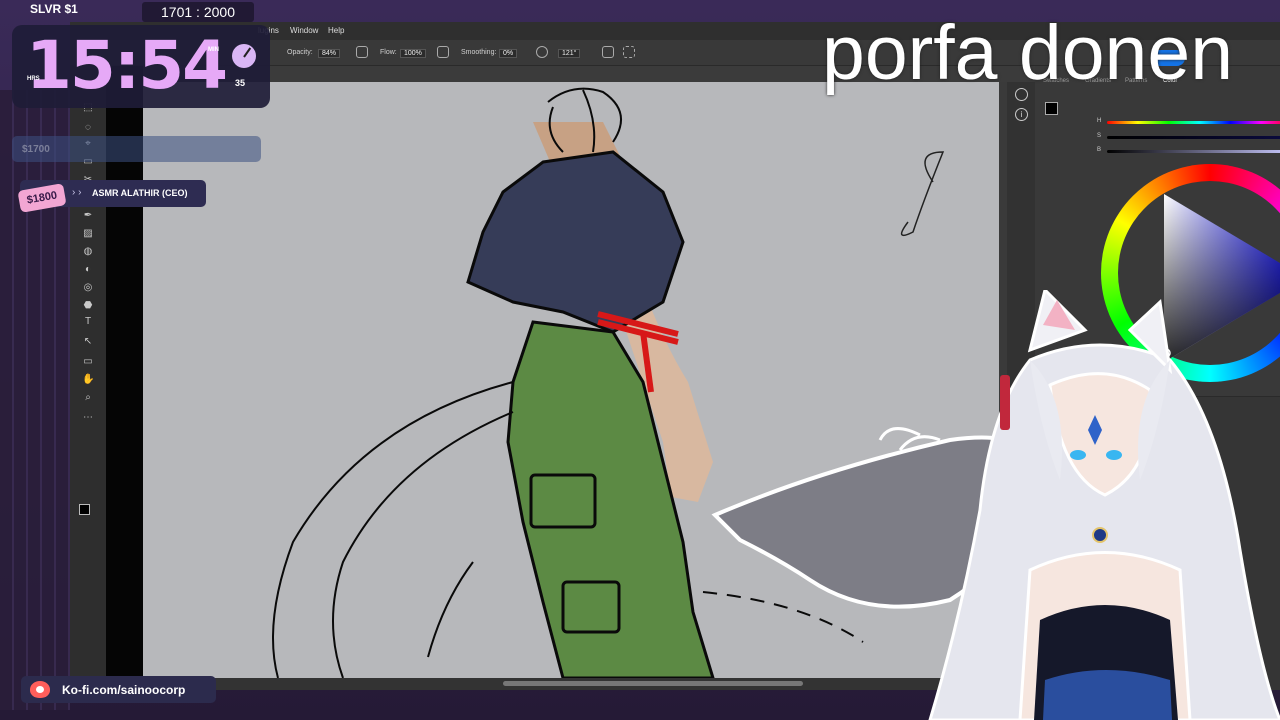  Describe the element at coordinates (388, 52) in the screenshot. I see `flow-label: Flow:` at that location.